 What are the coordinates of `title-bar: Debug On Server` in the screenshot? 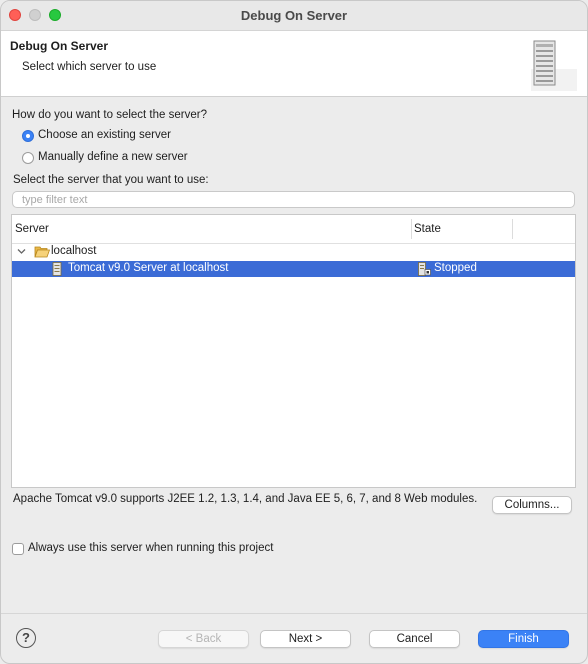 It's located at (294, 16).